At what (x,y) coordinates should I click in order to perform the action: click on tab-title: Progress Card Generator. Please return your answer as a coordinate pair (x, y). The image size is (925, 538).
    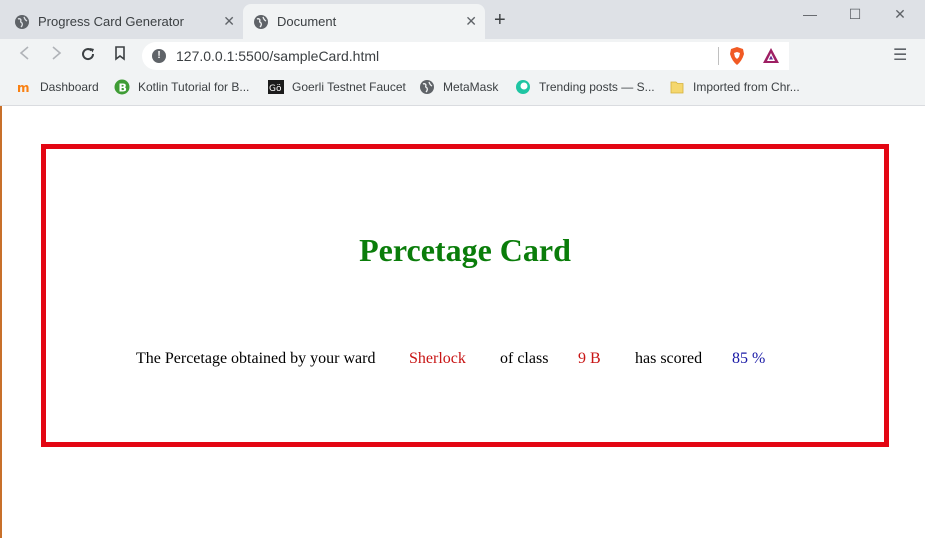
    Looking at the image, I should click on (111, 21).